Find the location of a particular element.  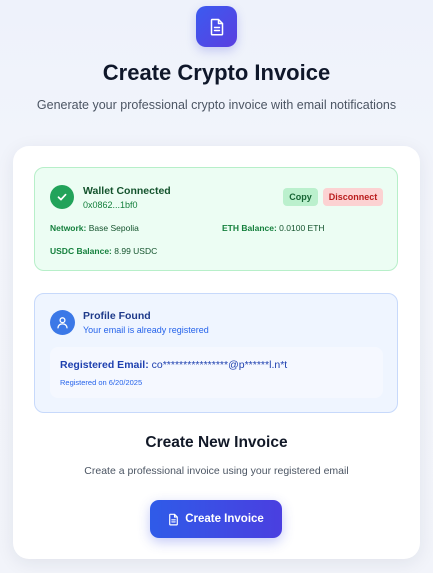

network-value: Base Sepolia is located at coordinates (113, 228).